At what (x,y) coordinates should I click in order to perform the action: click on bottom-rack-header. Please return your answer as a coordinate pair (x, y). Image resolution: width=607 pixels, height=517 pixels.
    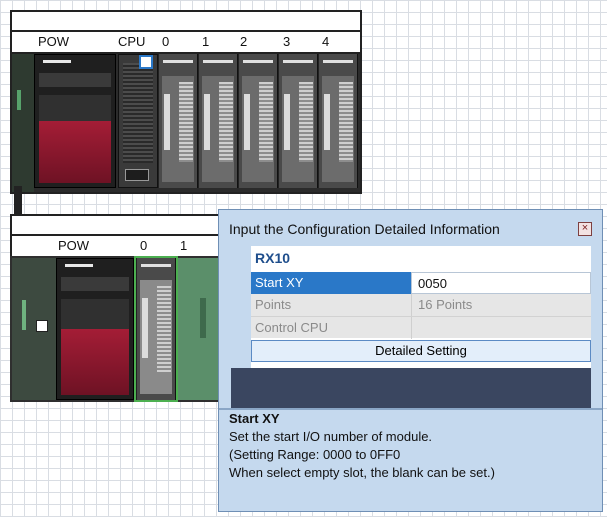
    Looking at the image, I should click on (115, 236).